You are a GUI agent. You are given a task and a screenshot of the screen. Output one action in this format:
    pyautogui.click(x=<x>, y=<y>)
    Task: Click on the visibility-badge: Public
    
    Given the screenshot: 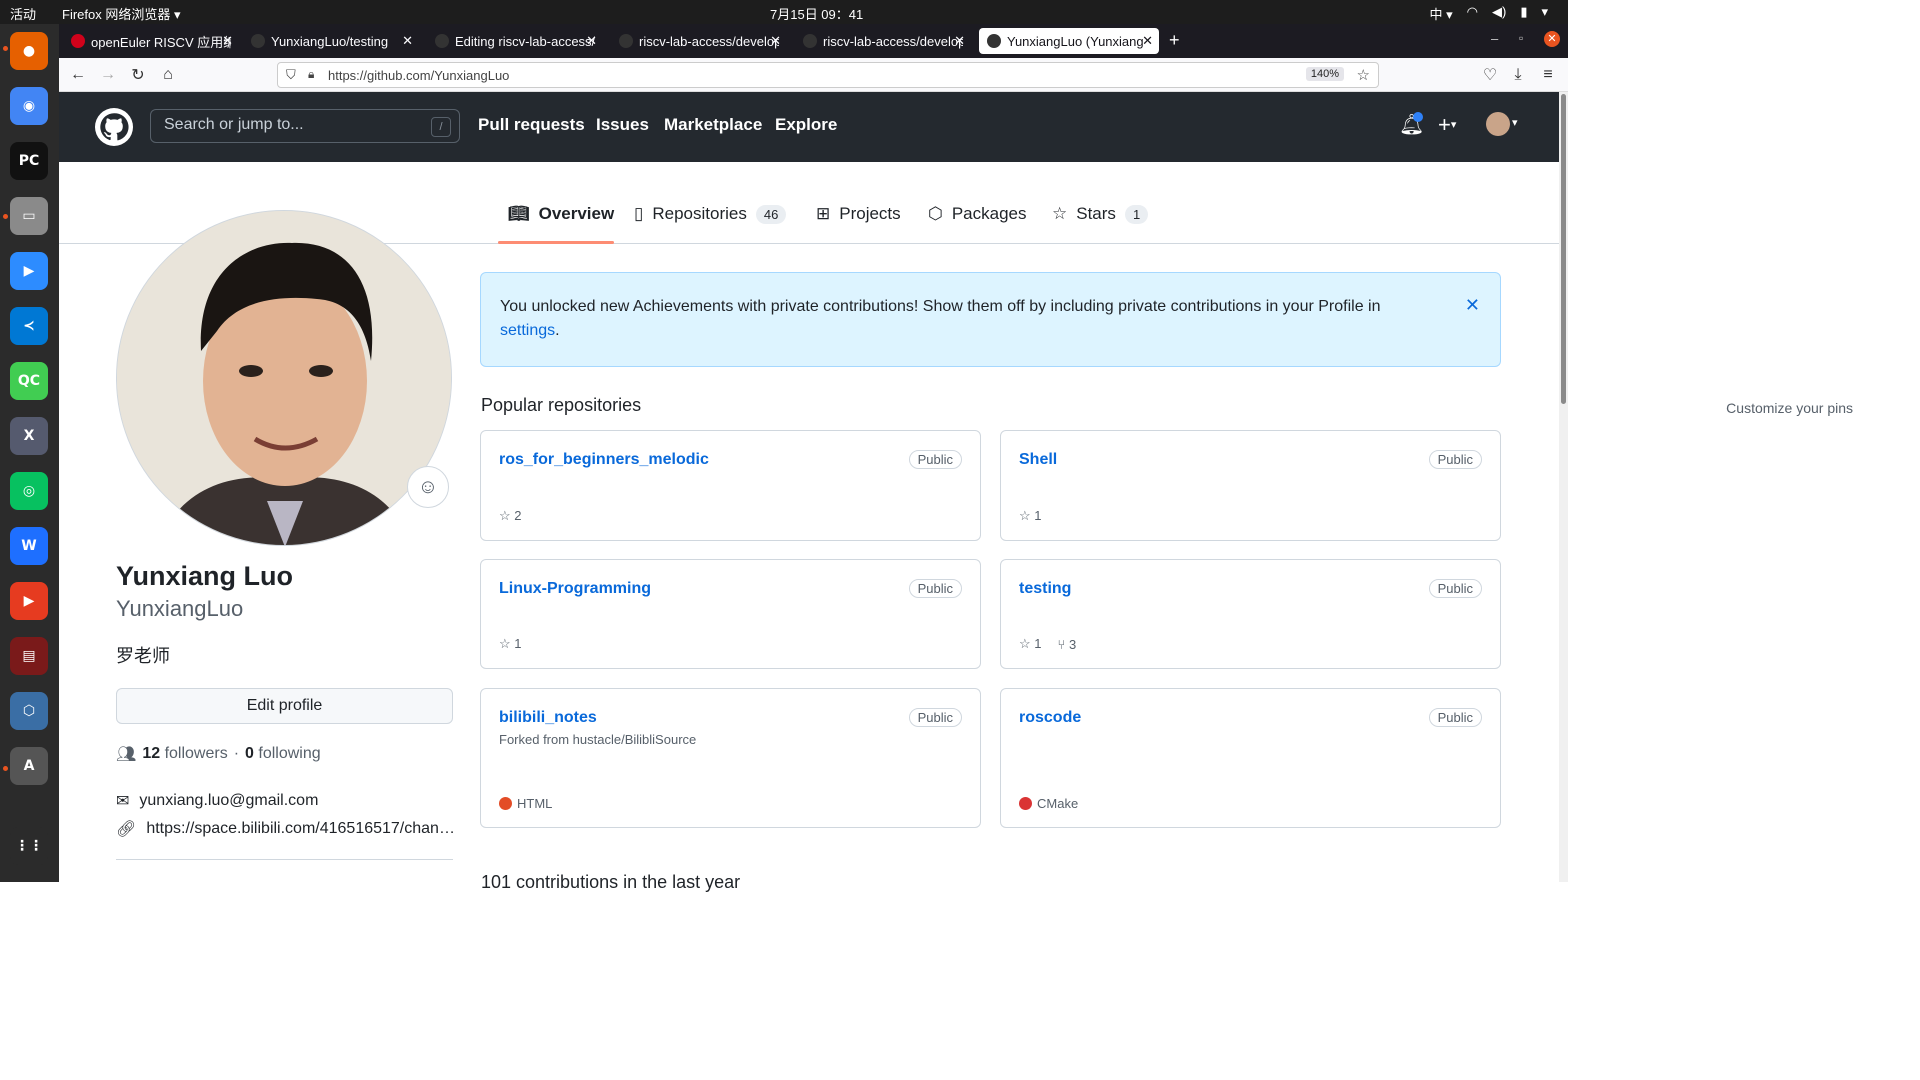 What is the action you would take?
    pyautogui.click(x=1455, y=588)
    